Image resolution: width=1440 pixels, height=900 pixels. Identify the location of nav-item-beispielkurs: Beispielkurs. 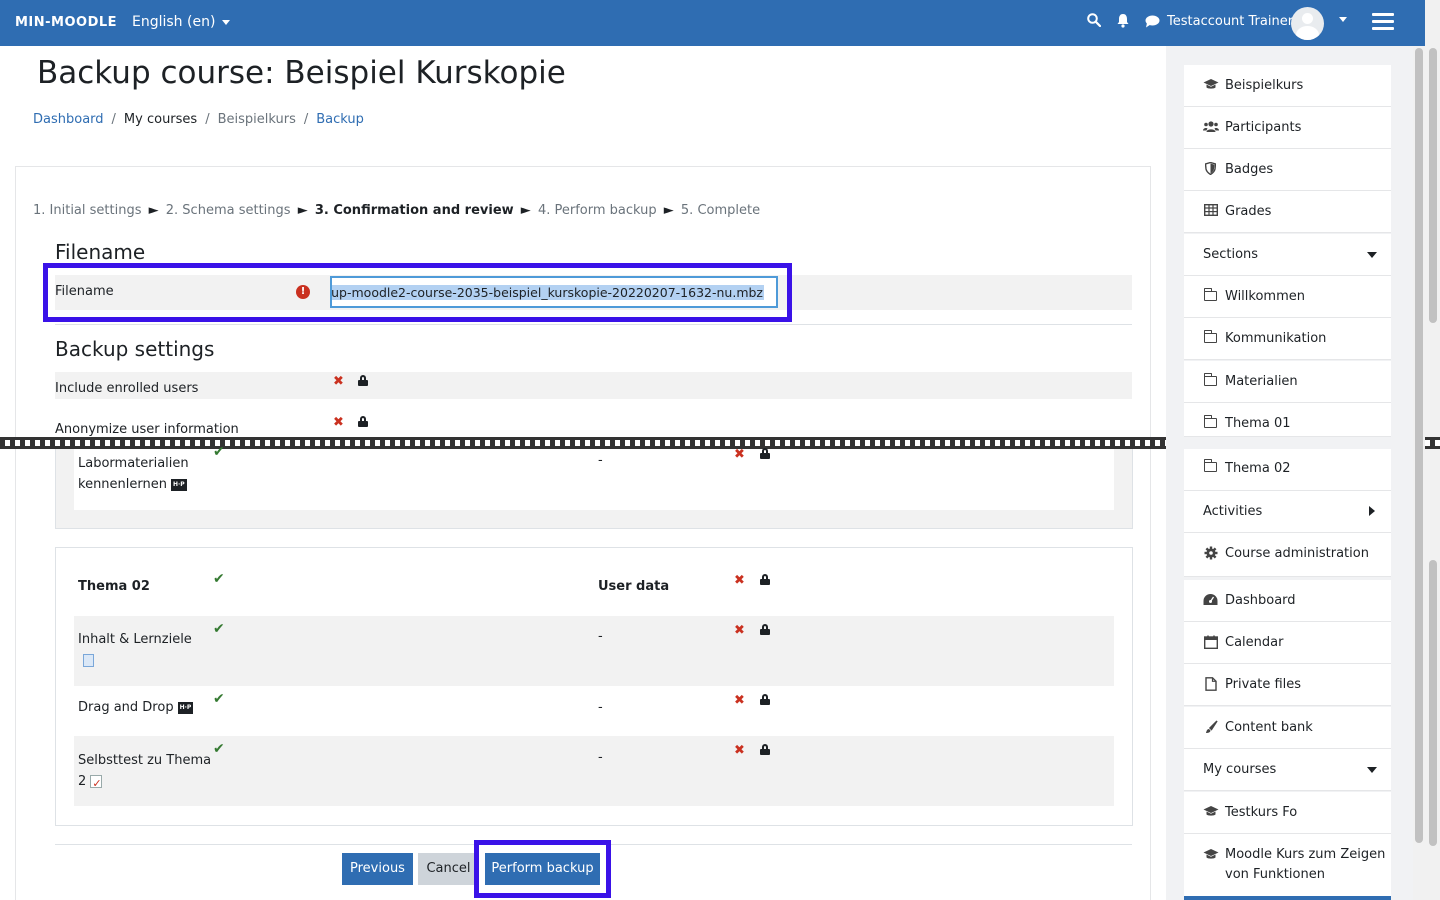
(1287, 86).